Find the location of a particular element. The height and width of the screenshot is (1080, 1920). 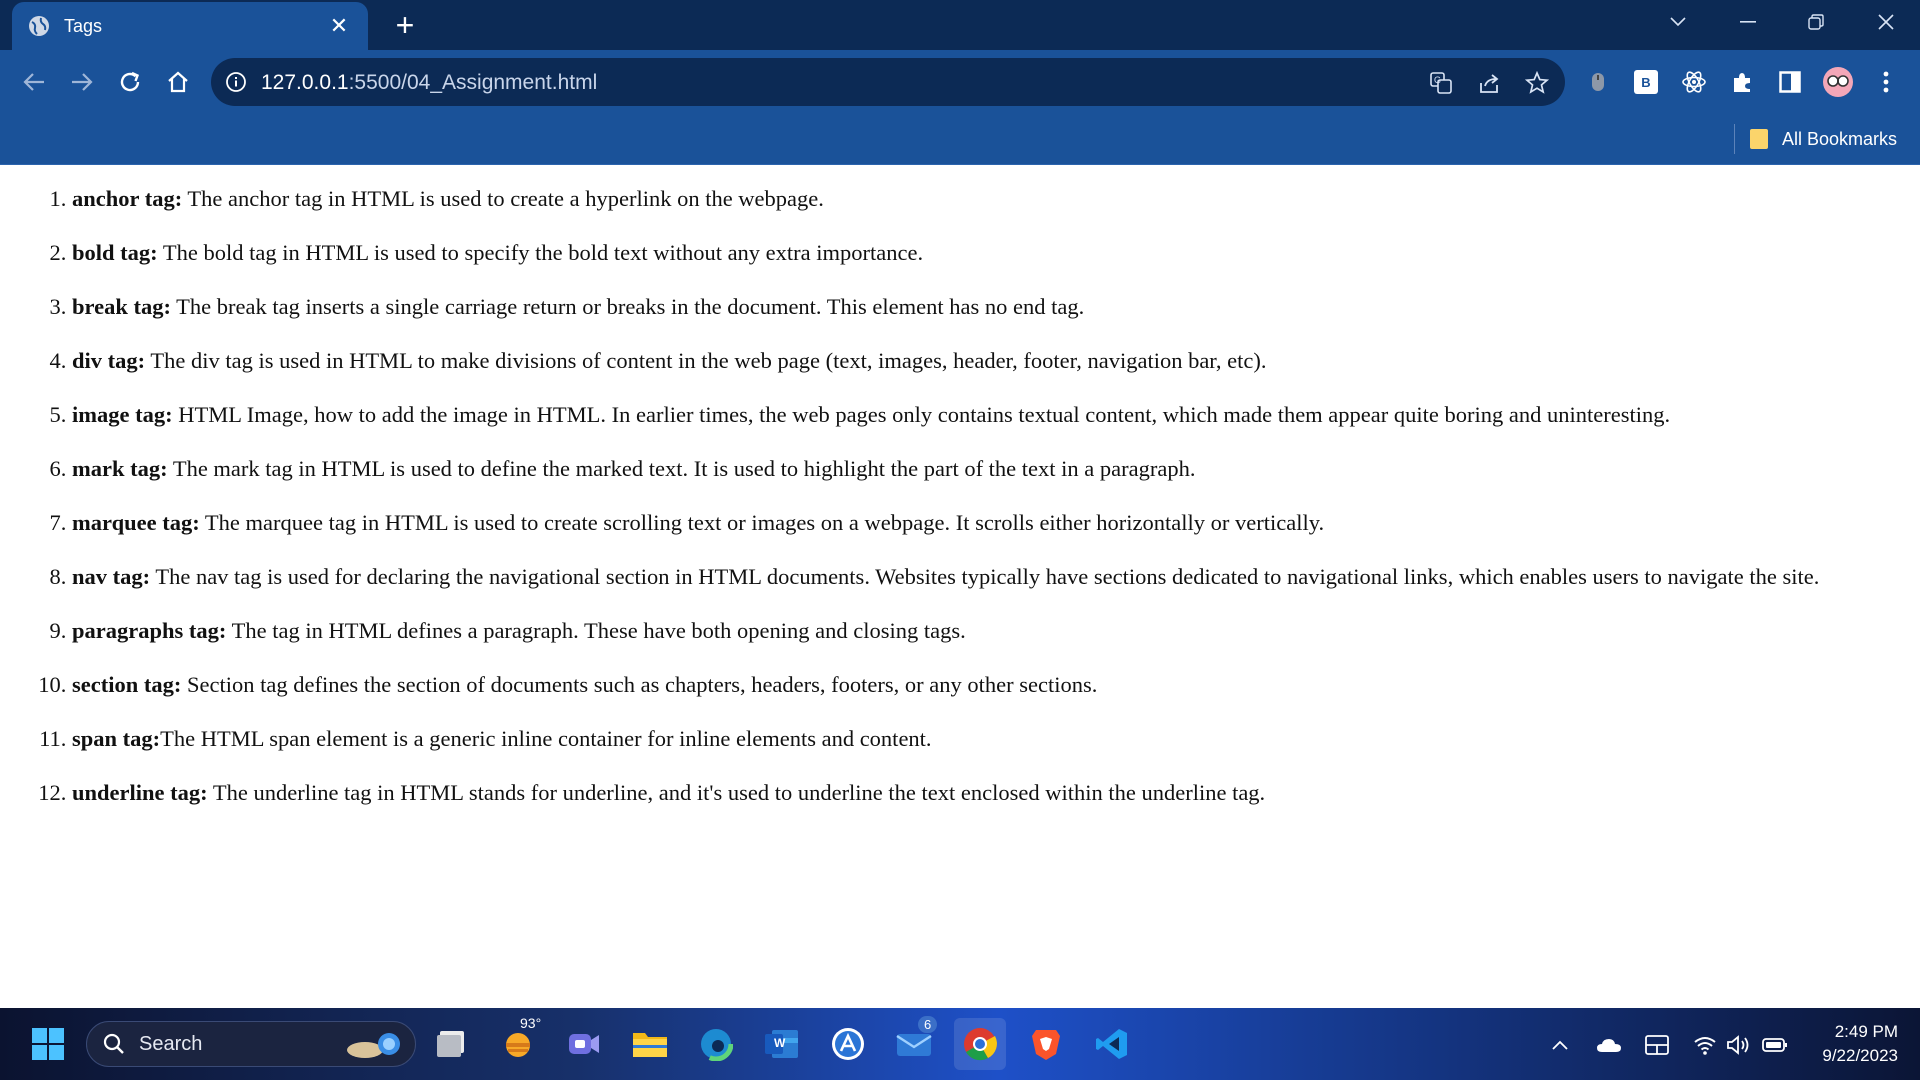

folder-icon is located at coordinates (1759, 139).